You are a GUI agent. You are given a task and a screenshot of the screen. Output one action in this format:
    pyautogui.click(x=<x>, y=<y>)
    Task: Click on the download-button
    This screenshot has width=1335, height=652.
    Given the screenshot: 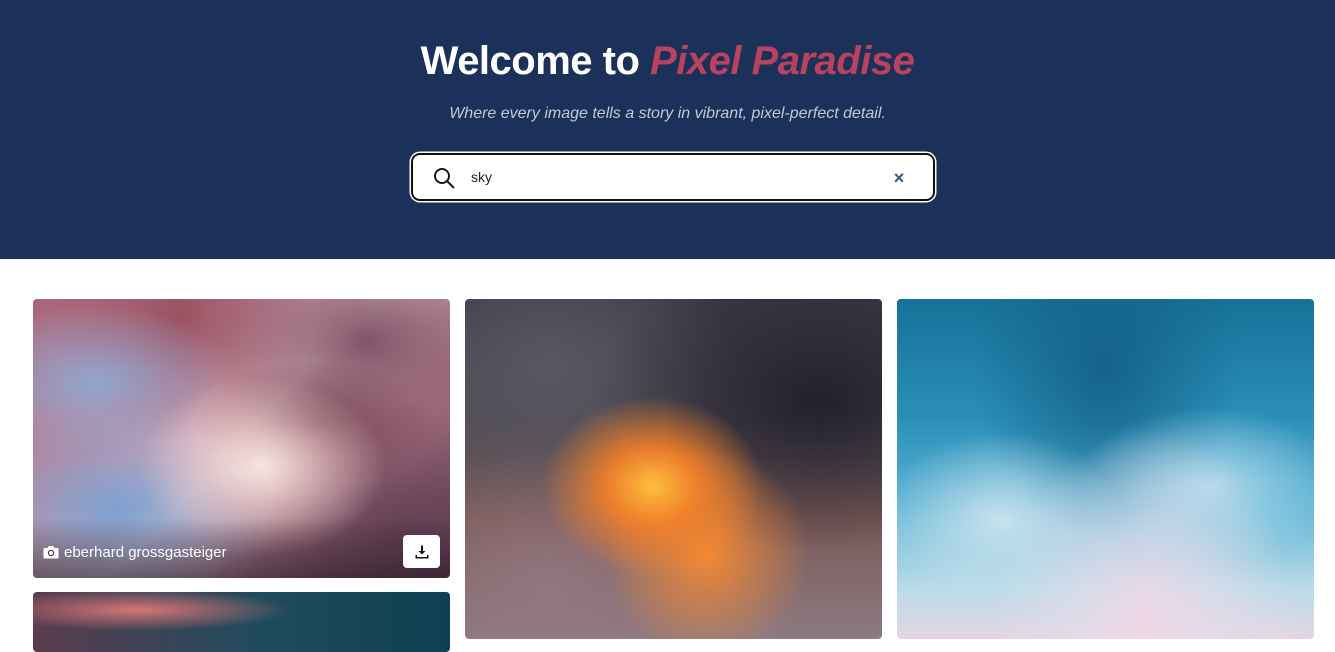 What is the action you would take?
    pyautogui.click(x=421, y=551)
    